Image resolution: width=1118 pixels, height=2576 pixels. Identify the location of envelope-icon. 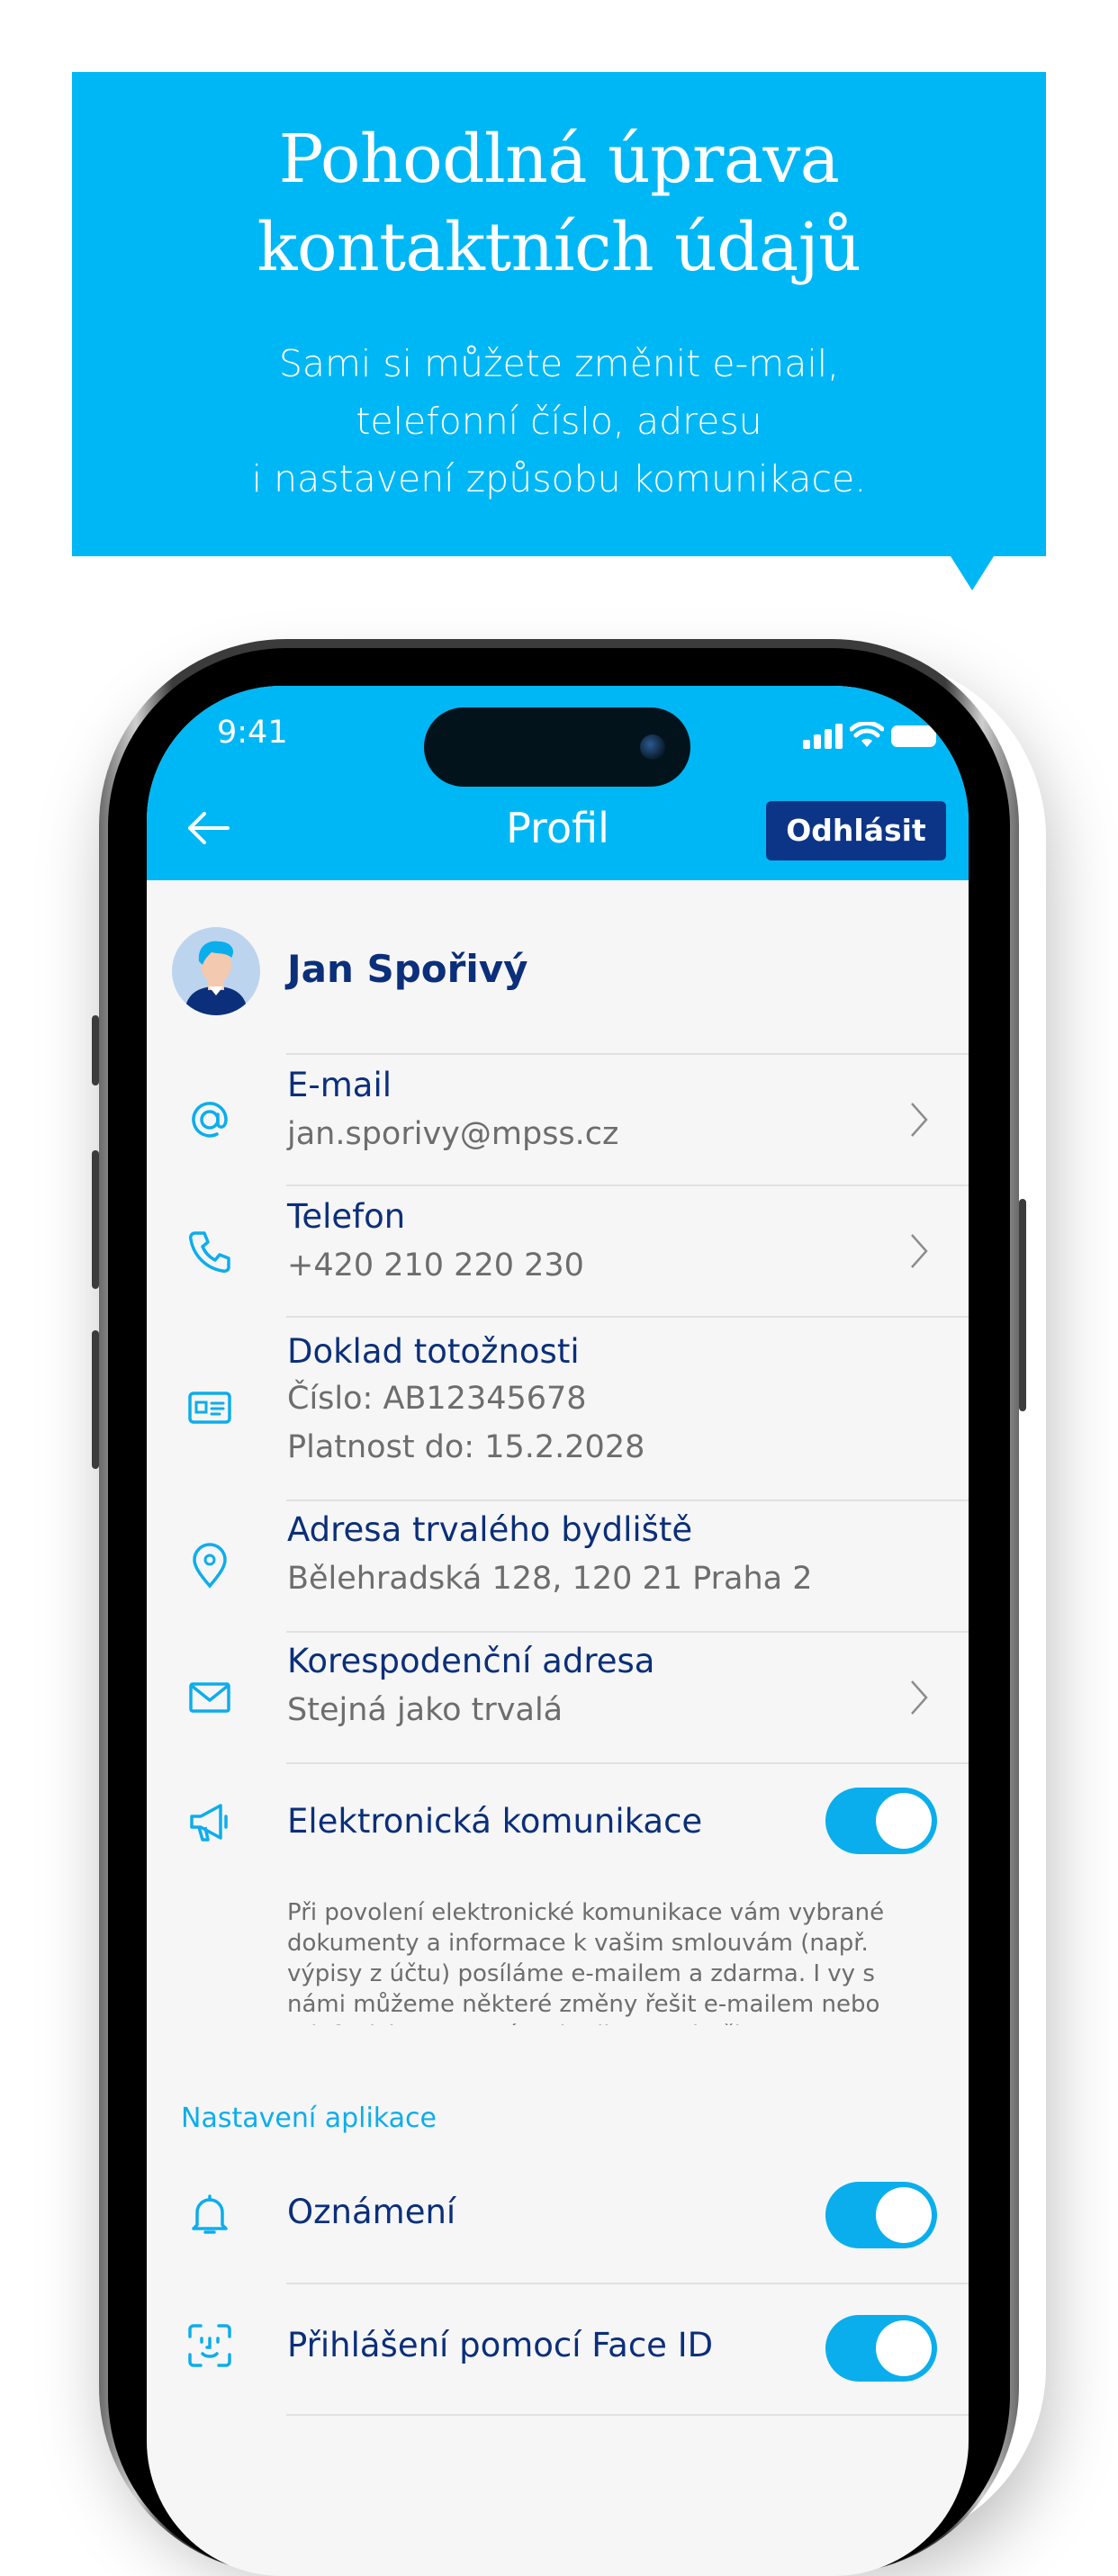
(210, 1697).